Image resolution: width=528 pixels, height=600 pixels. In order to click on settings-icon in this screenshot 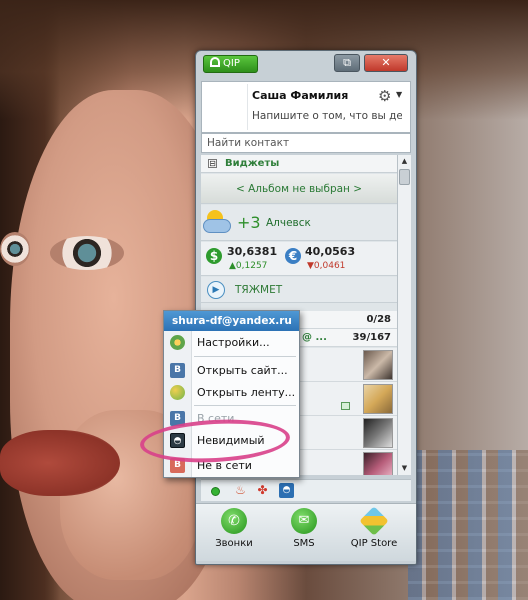, I will do `click(177, 342)`.